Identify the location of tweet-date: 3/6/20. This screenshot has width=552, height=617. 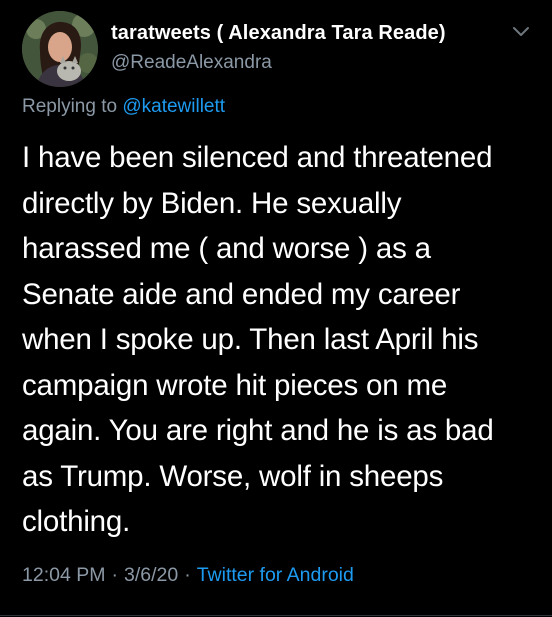
(151, 575).